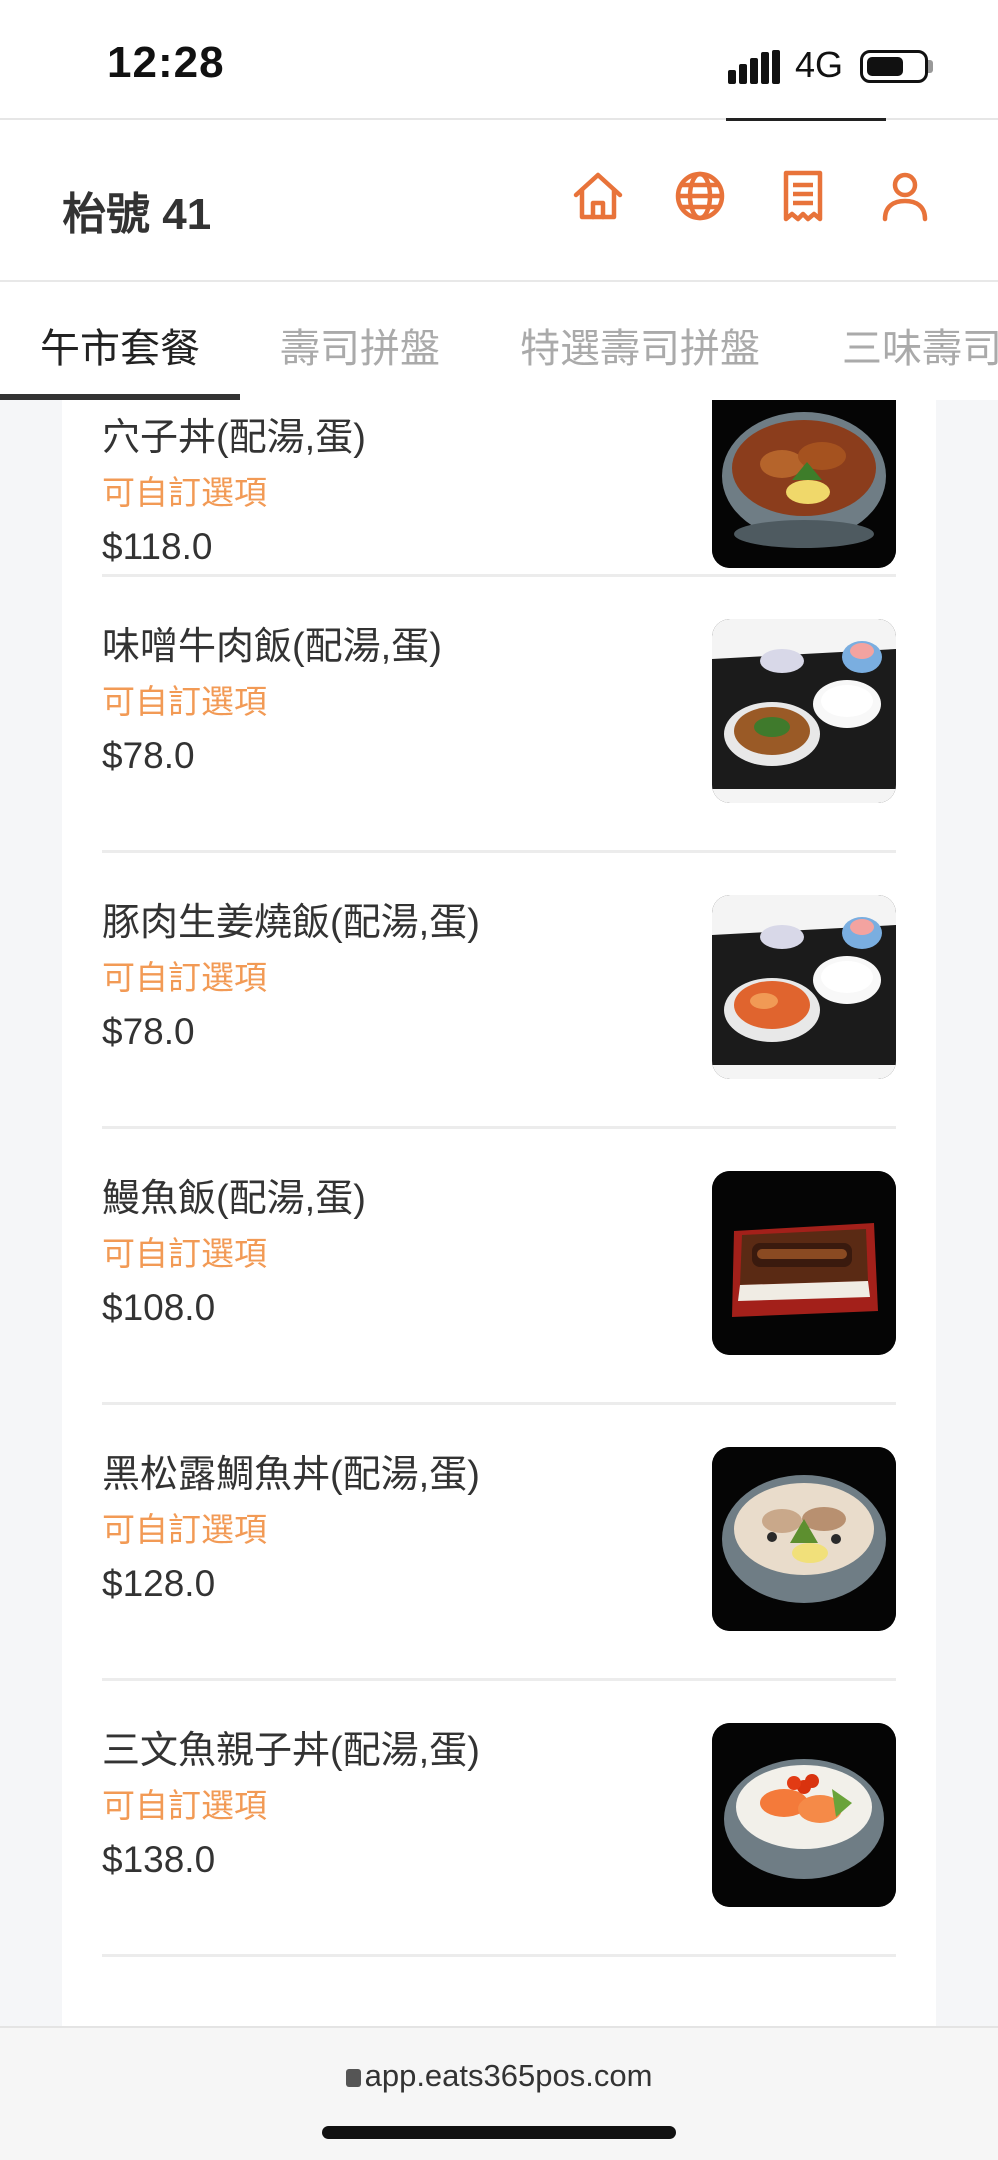 The height and width of the screenshot is (2160, 998). What do you see at coordinates (291, 1475) in the screenshot?
I see `item-name: 黑松露鯛魚丼(配湯,蛋)` at bounding box center [291, 1475].